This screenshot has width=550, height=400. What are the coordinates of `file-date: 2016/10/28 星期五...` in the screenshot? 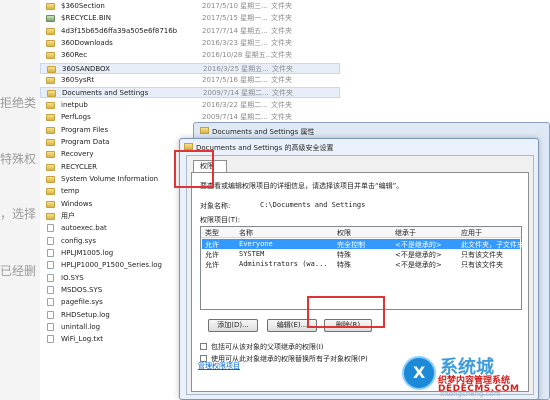 It's located at (237, 55).